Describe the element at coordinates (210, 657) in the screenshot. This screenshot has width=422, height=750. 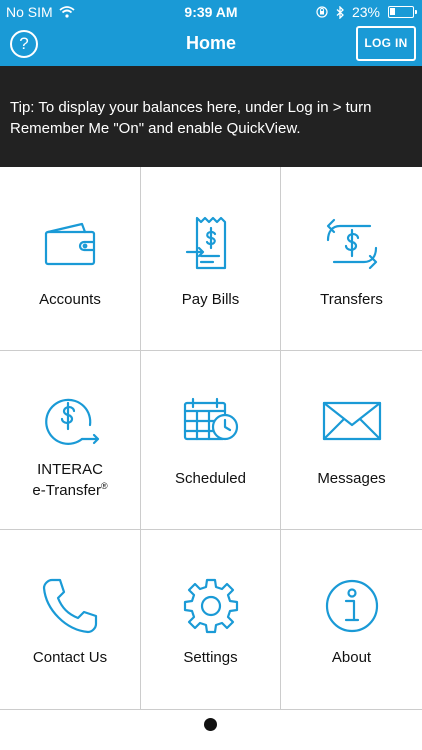
I see `tile-label: Settings` at that location.